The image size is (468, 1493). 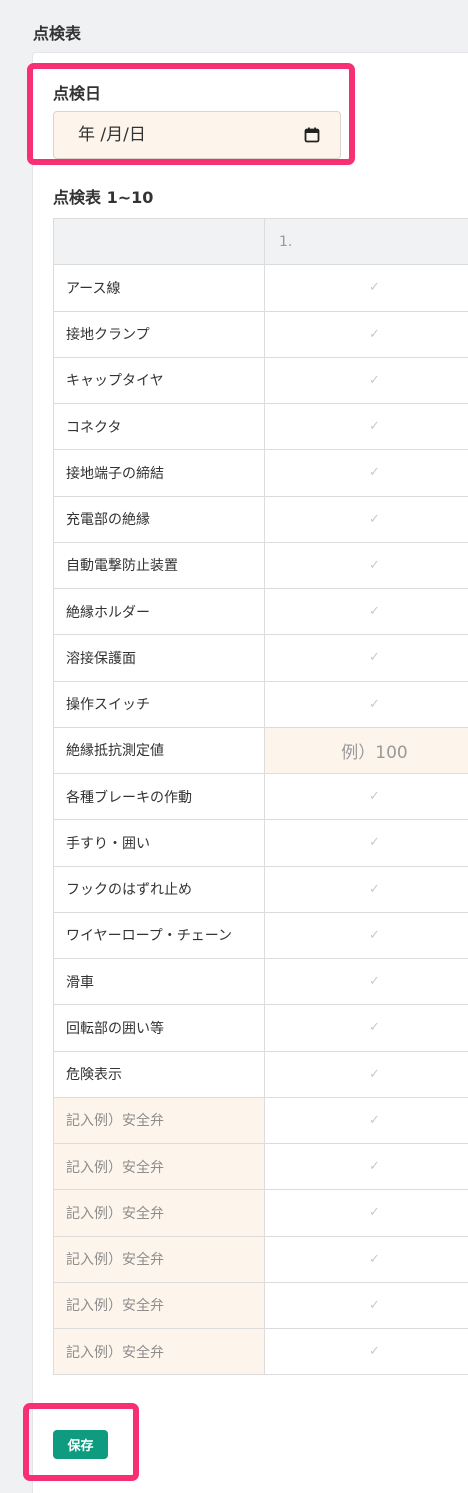 I want to click on table-row: 操作スイッチ ✓, so click(x=261, y=704).